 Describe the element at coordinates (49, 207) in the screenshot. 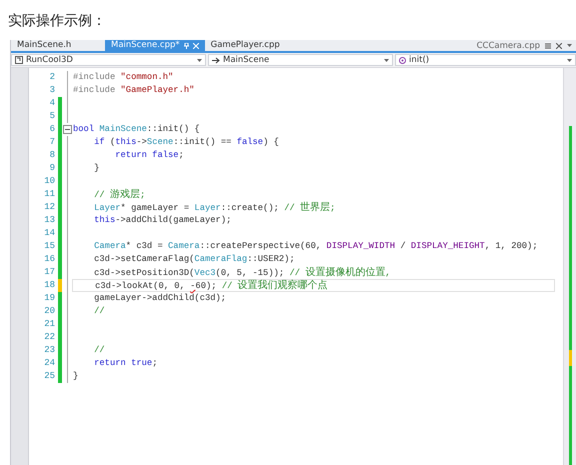

I see `line-number: 12` at that location.